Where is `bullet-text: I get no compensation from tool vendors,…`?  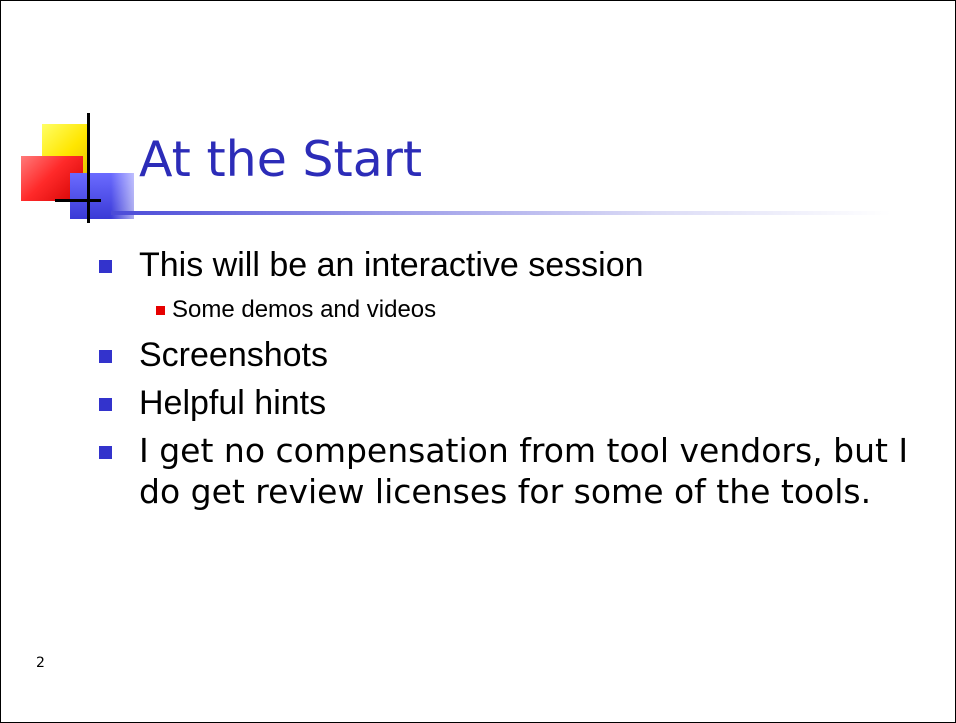 bullet-text: I get no compensation from tool vendors,… is located at coordinates (524, 471).